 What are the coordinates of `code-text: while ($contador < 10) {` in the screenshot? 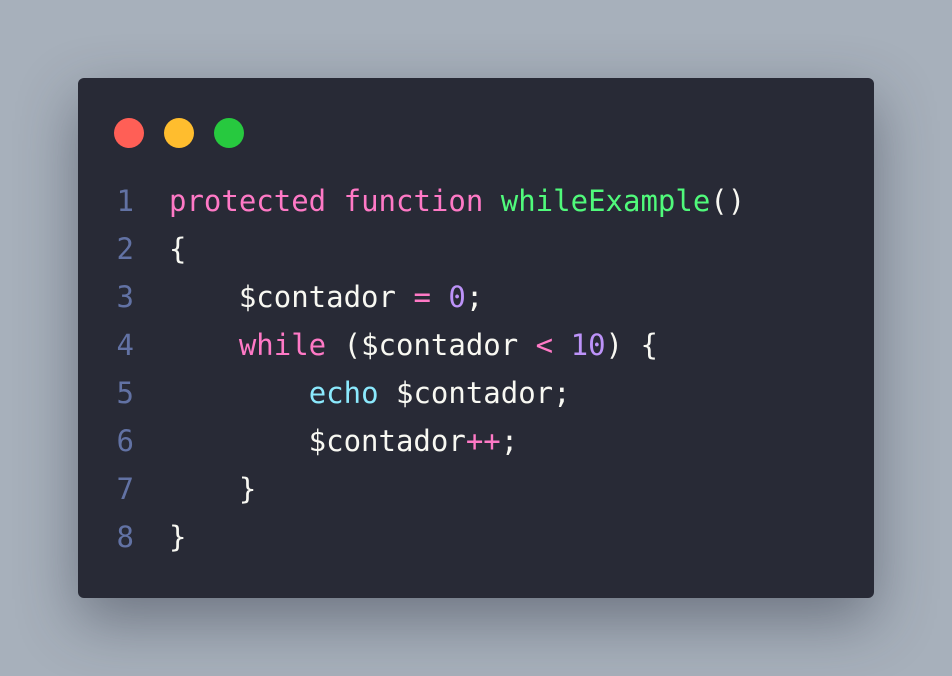 It's located at (396, 345).